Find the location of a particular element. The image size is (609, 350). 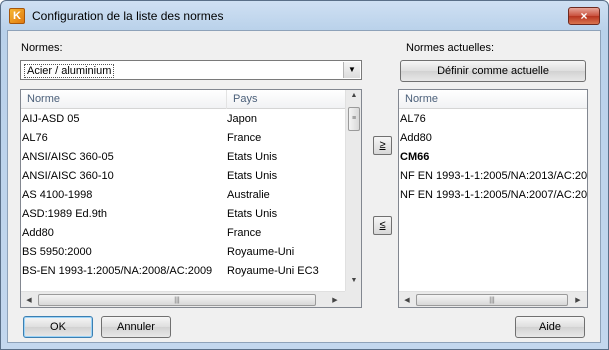

table-row: ASD:1989 Ed.9th Etats Unis is located at coordinates (183, 214).